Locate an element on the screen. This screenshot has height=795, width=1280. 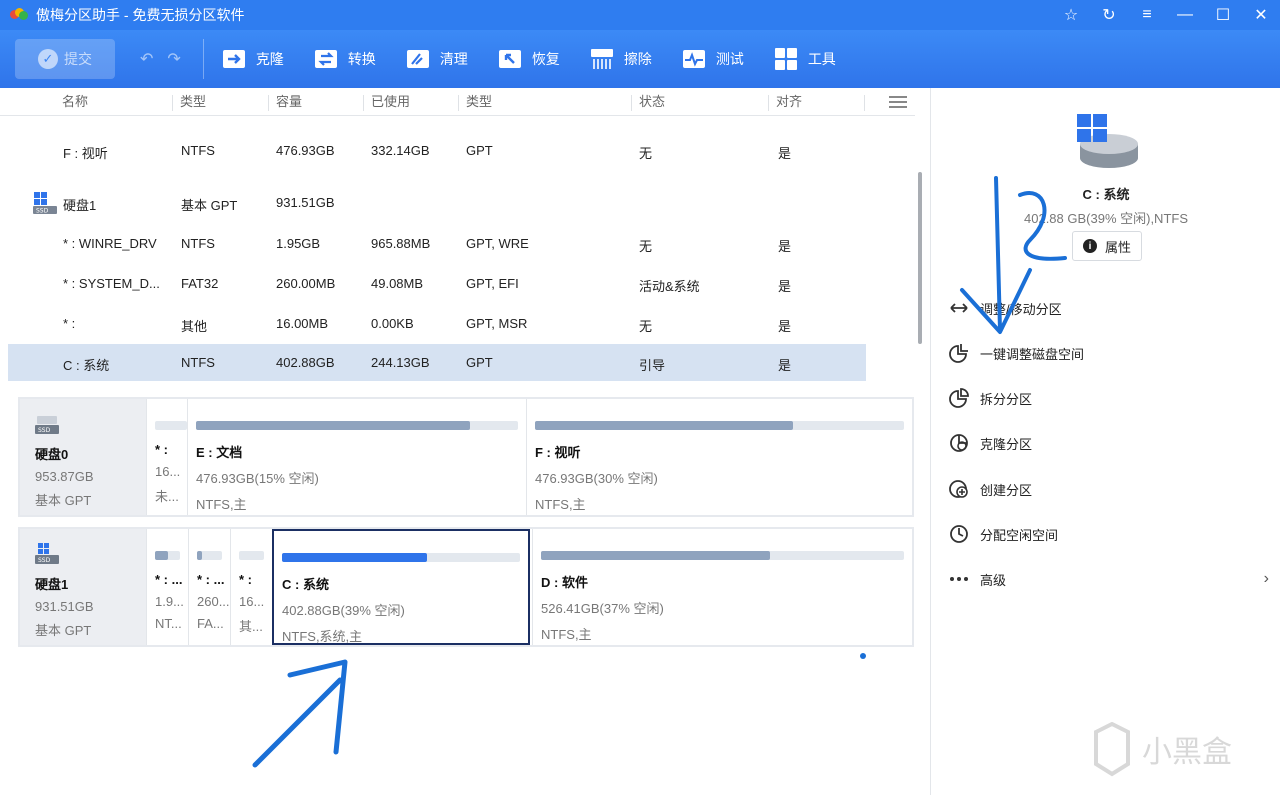
cell-name: 硬盘1 is located at coordinates (80, 205).